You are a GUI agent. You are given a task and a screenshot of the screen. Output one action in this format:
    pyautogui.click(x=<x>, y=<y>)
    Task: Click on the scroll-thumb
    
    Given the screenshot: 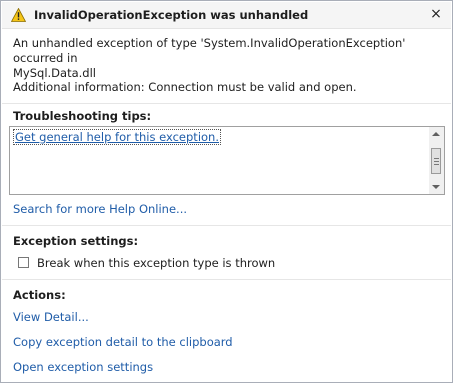 What is the action you would take?
    pyautogui.click(x=436, y=161)
    